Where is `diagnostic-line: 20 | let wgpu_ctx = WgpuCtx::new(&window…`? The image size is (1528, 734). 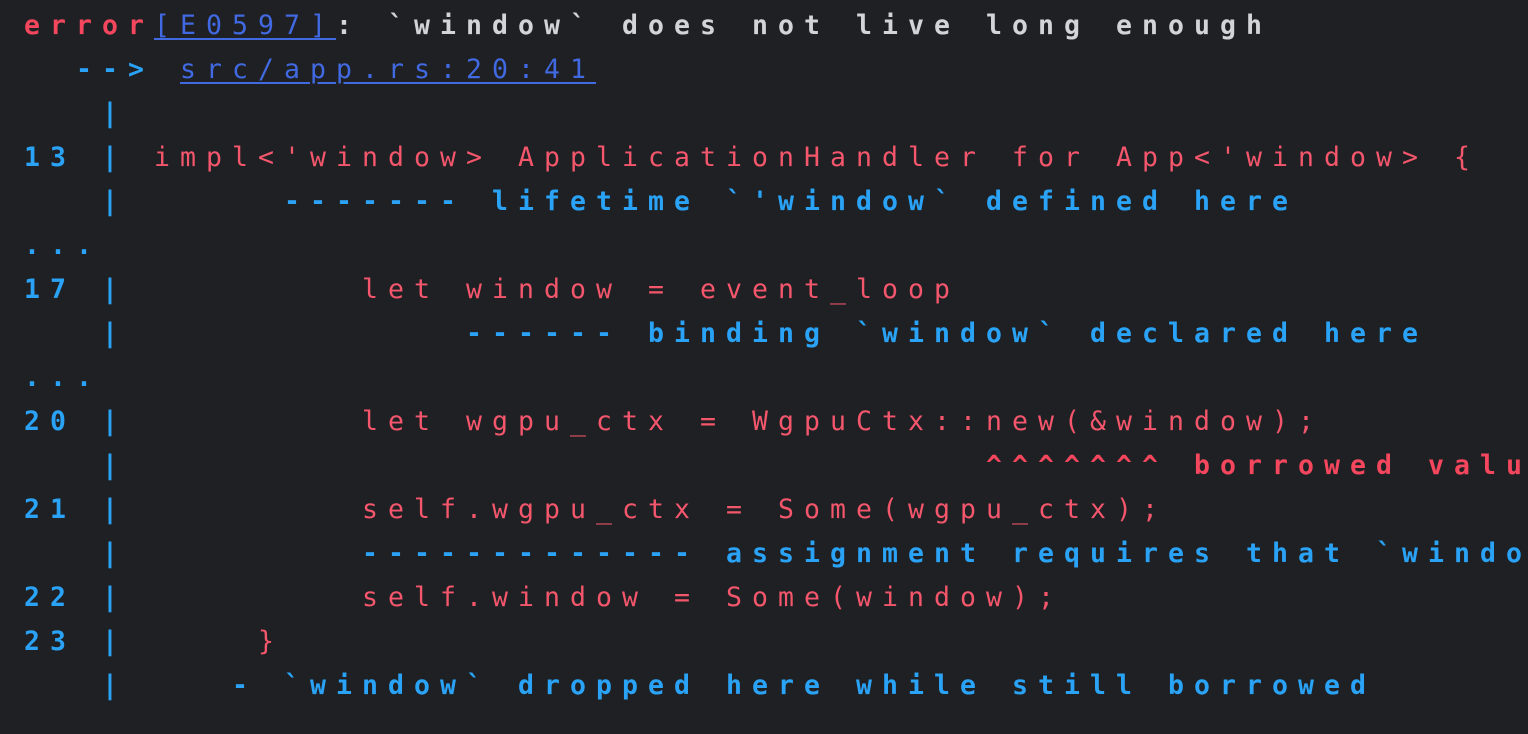
diagnostic-line: 20 | let wgpu_ctx = WgpuCtx::new(&window… is located at coordinates (764, 422).